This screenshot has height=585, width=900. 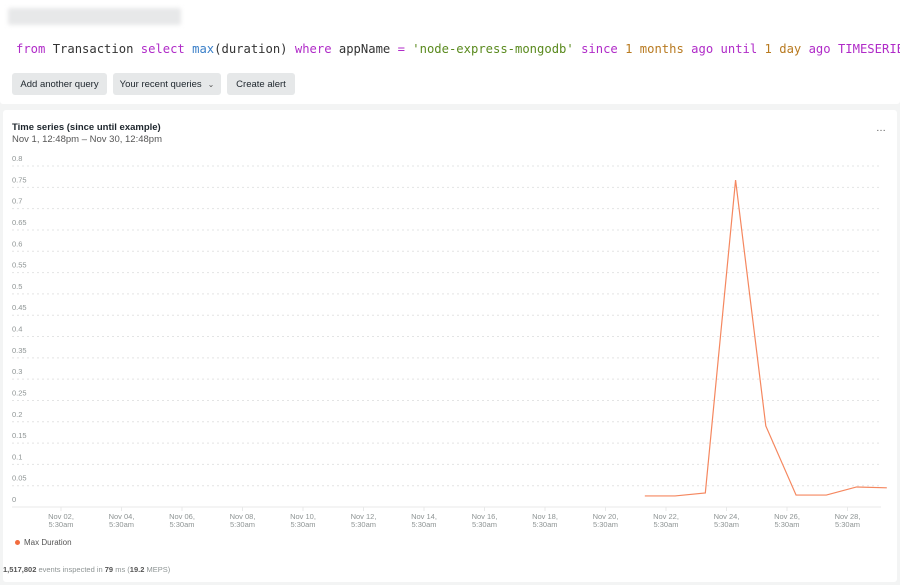 What do you see at coordinates (787, 520) in the screenshot?
I see `x-tick-label: Nov 26, 5:30am` at bounding box center [787, 520].